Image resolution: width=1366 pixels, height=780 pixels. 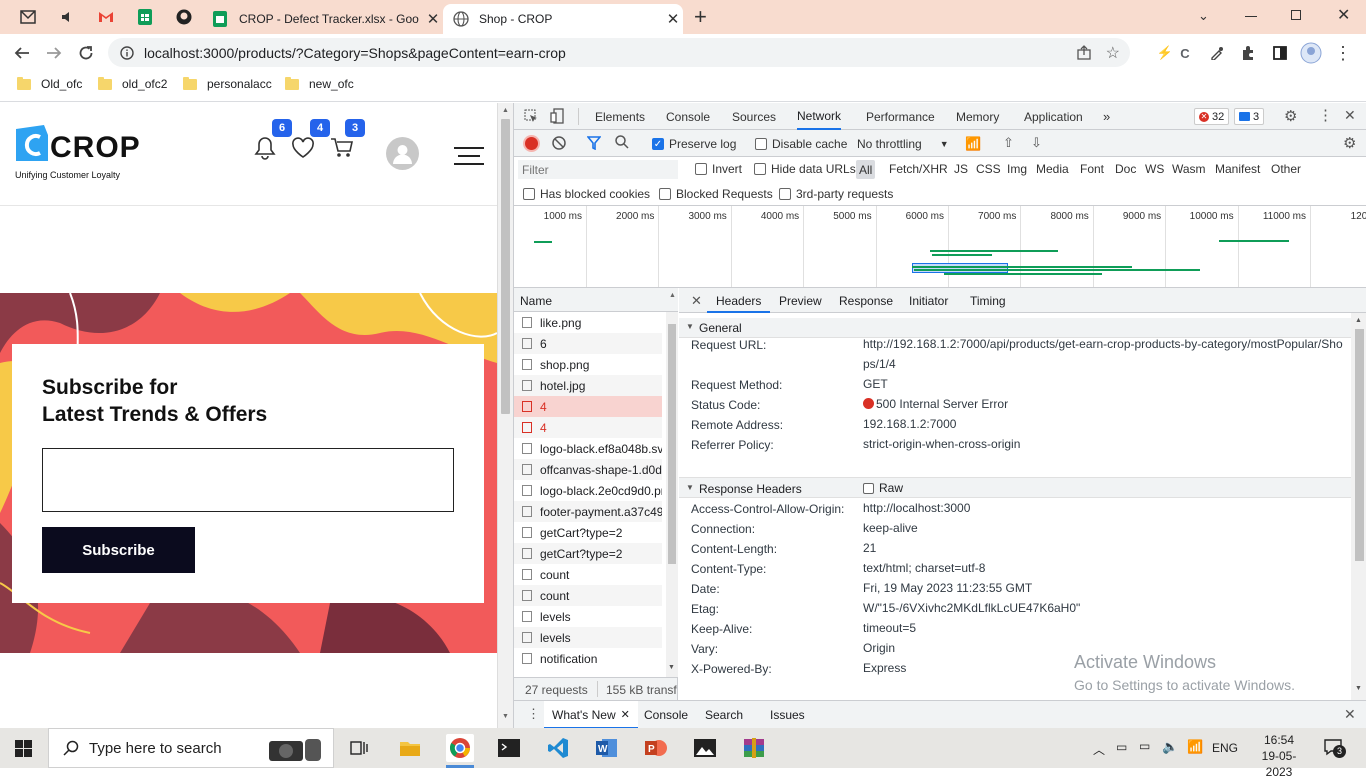 What do you see at coordinates (1008, 143) in the screenshot?
I see `import-har-icon: ⇧` at bounding box center [1008, 143].